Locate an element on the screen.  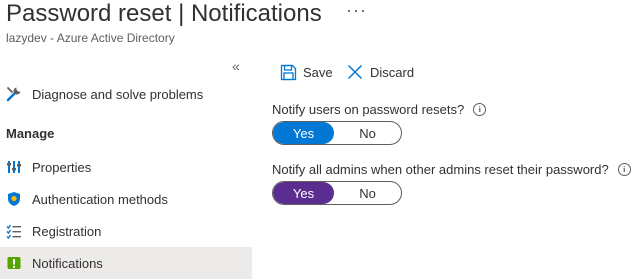
notify-users-label: Notify users on password resets? is located at coordinates (368, 109).